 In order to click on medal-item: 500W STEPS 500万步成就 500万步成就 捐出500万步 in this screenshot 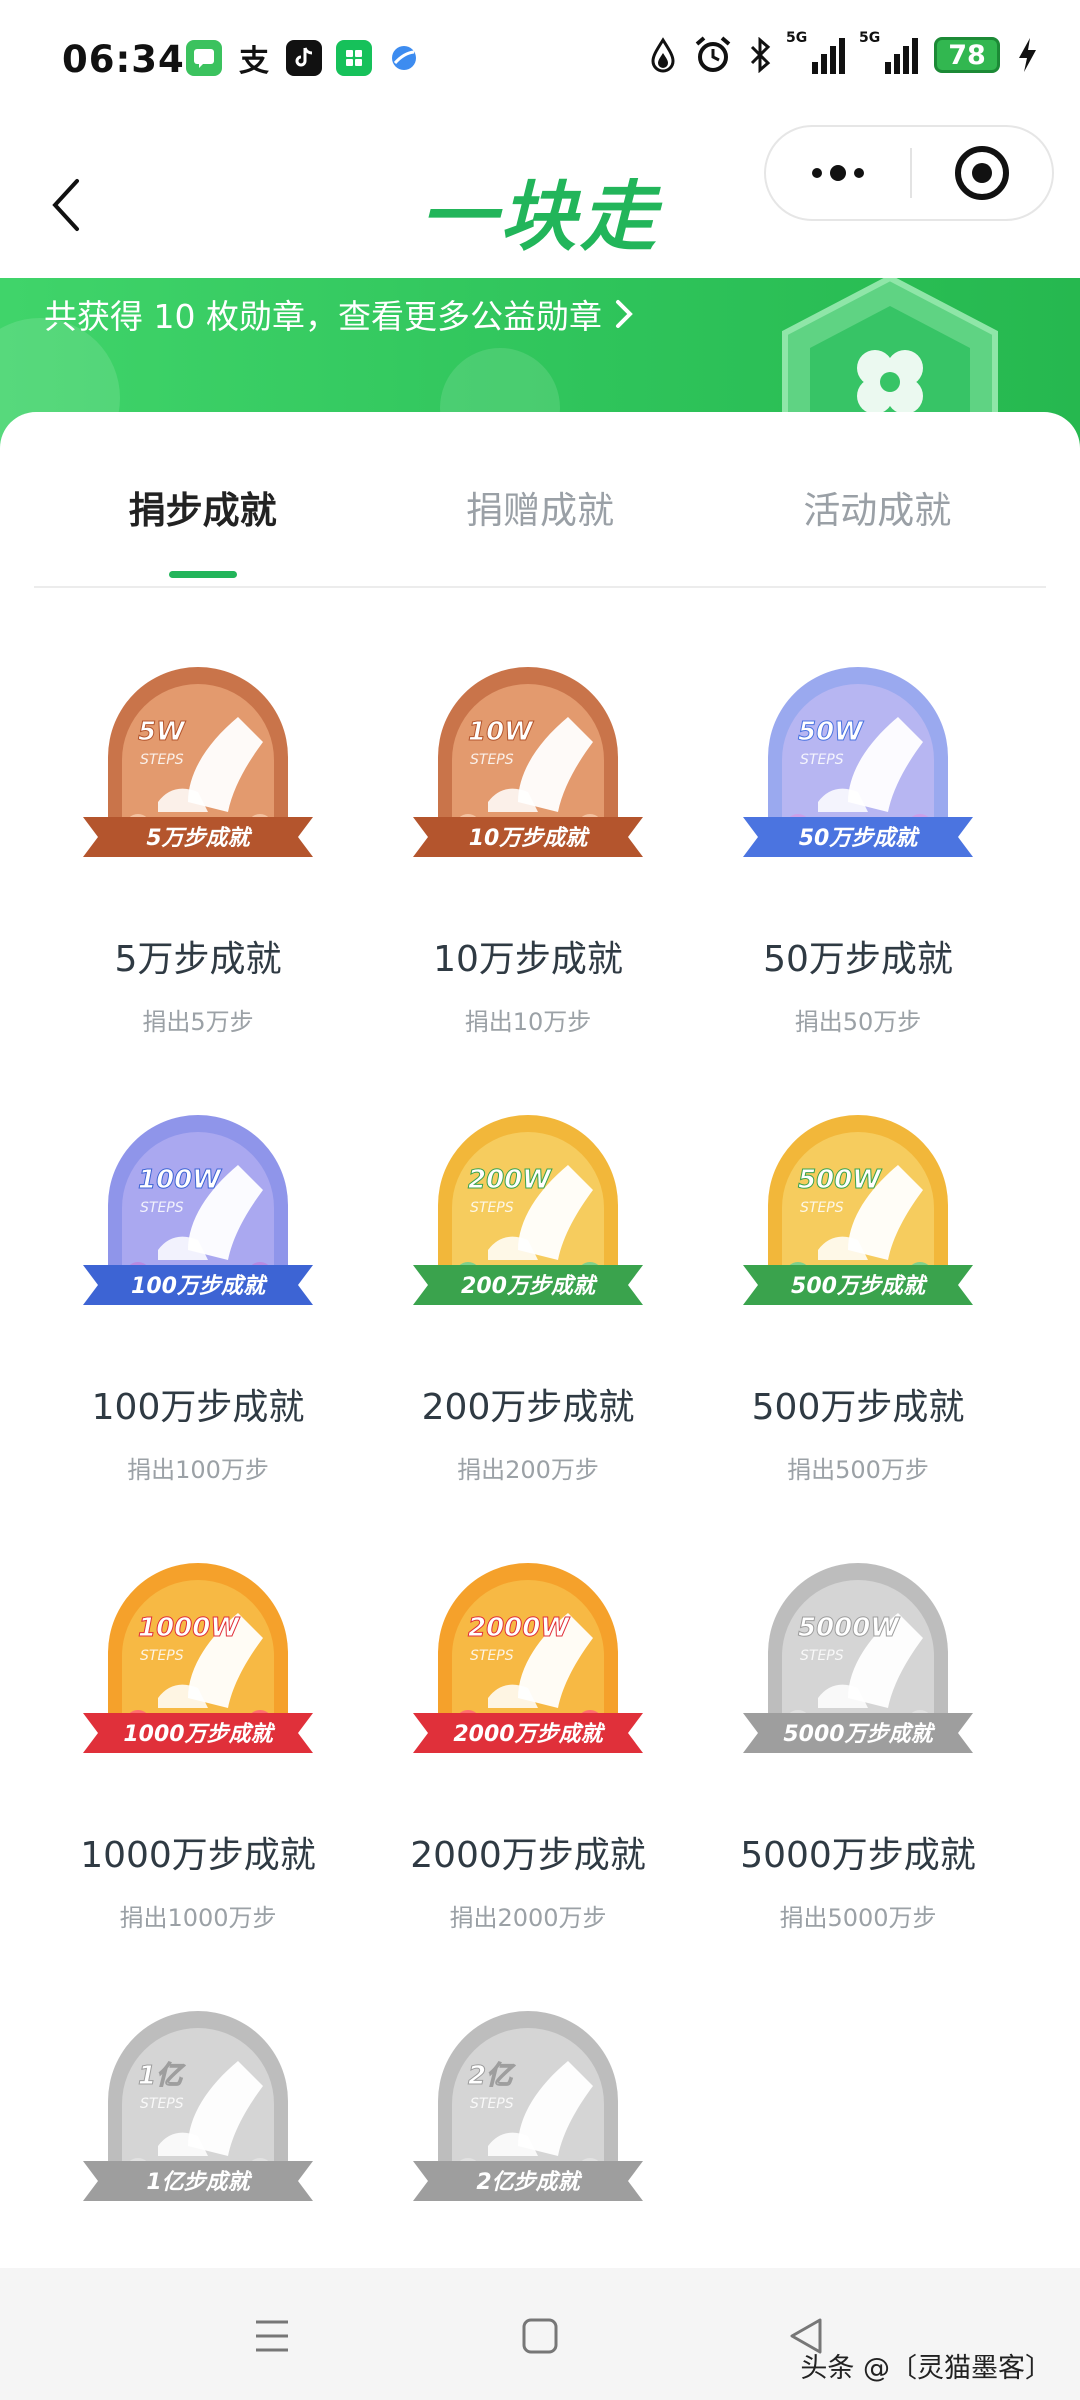, I will do `click(858, 1297)`.